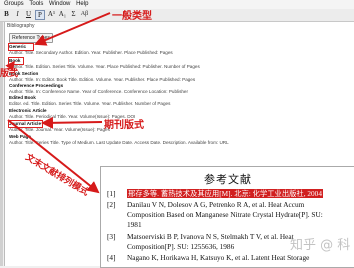  Describe the element at coordinates (111, 257) in the screenshot. I see `reference-number: [4]` at that location.